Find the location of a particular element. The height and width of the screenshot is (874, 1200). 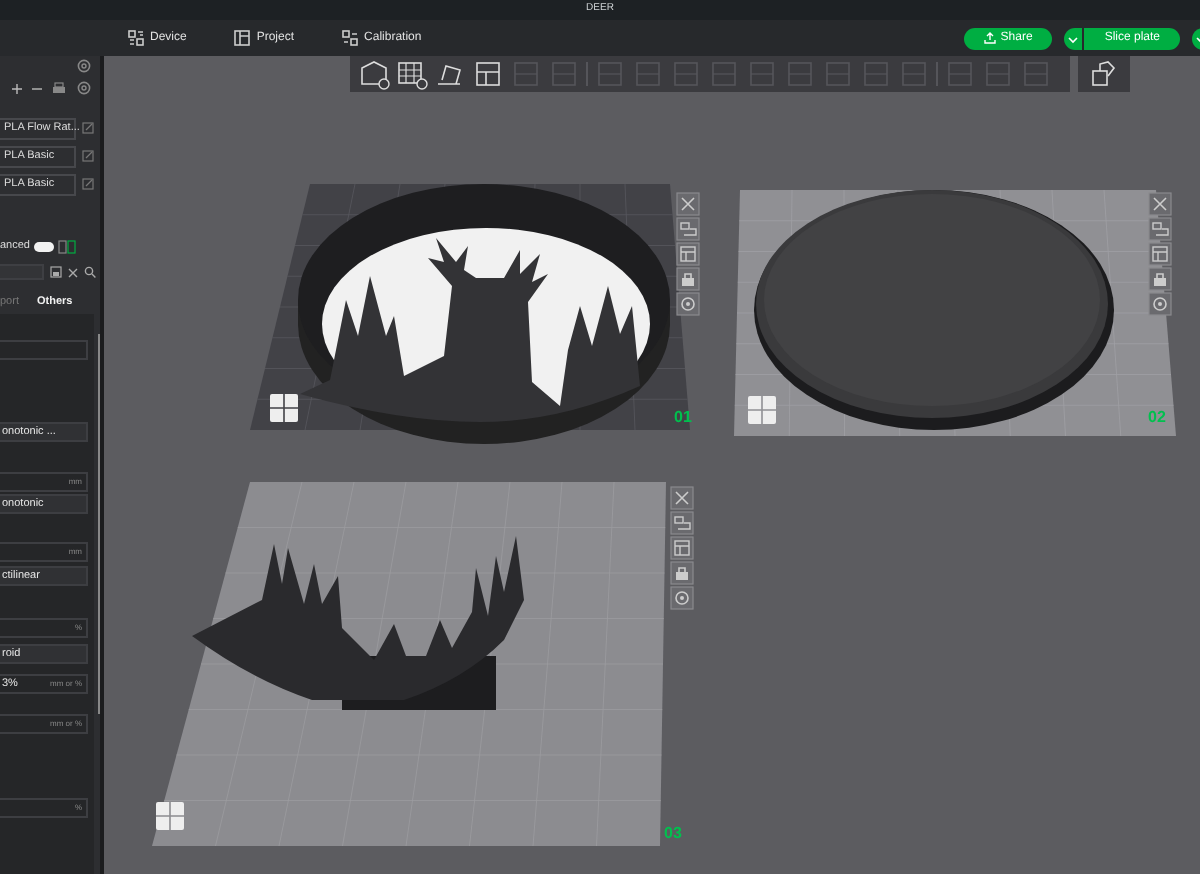

search-icon is located at coordinates (90, 272).